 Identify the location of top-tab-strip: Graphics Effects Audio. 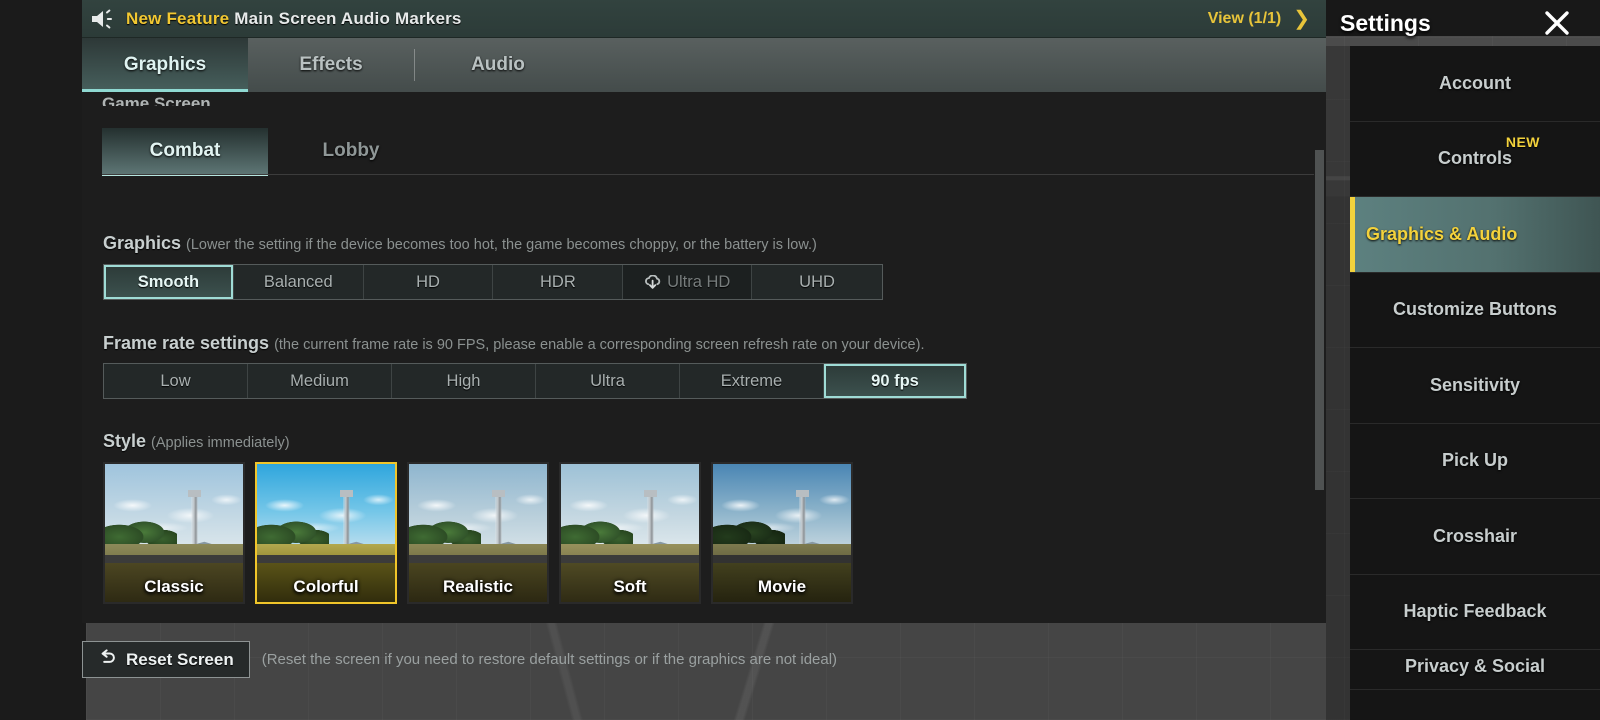
(704, 65).